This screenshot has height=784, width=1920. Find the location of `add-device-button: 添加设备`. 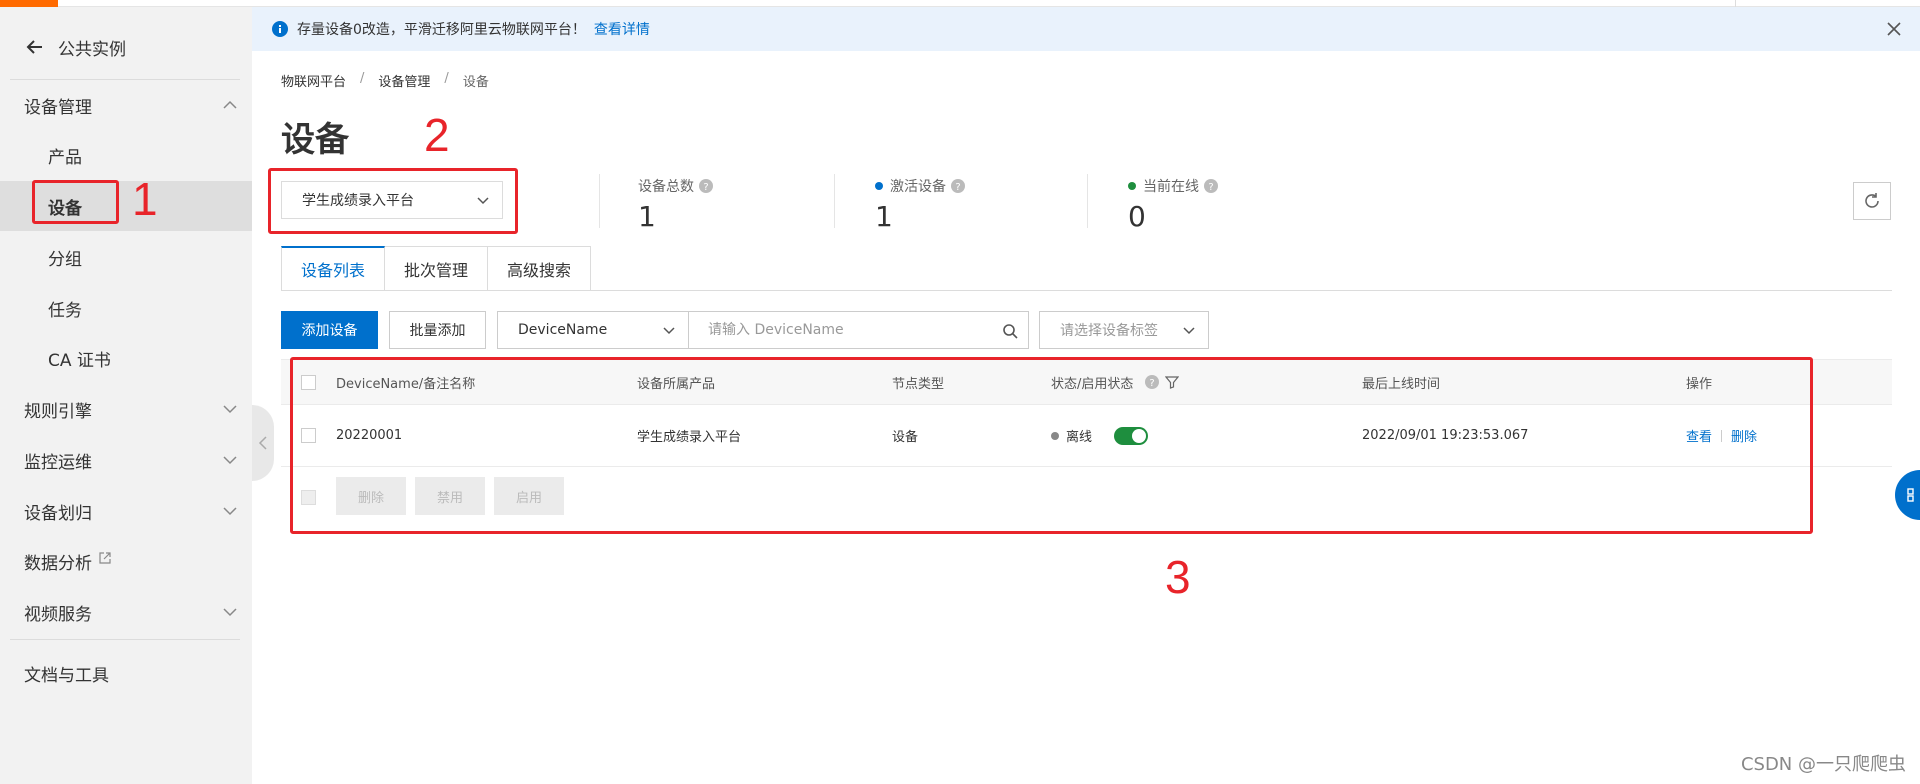

add-device-button: 添加设备 is located at coordinates (329, 330).